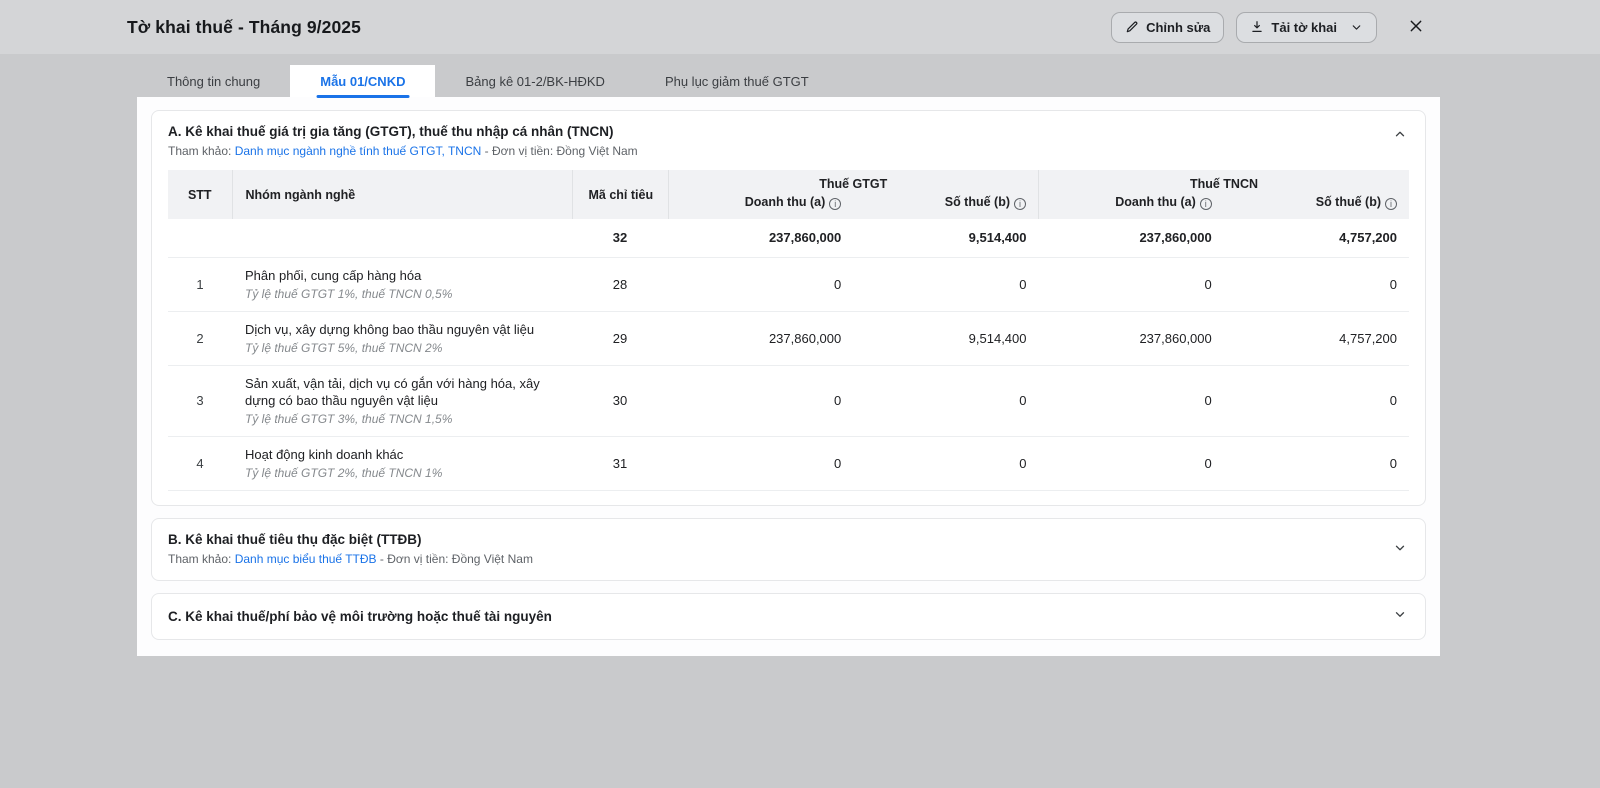 This screenshot has height=788, width=1600. I want to click on column-group-thue-tncn: Thuế TNCN, so click(1223, 181).